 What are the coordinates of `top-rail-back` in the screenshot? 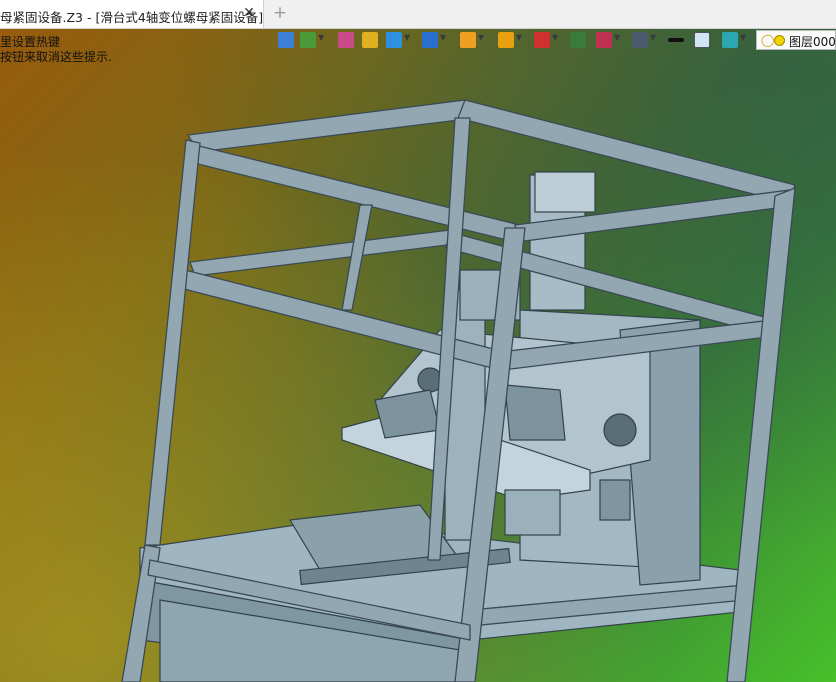 It's located at (331, 126).